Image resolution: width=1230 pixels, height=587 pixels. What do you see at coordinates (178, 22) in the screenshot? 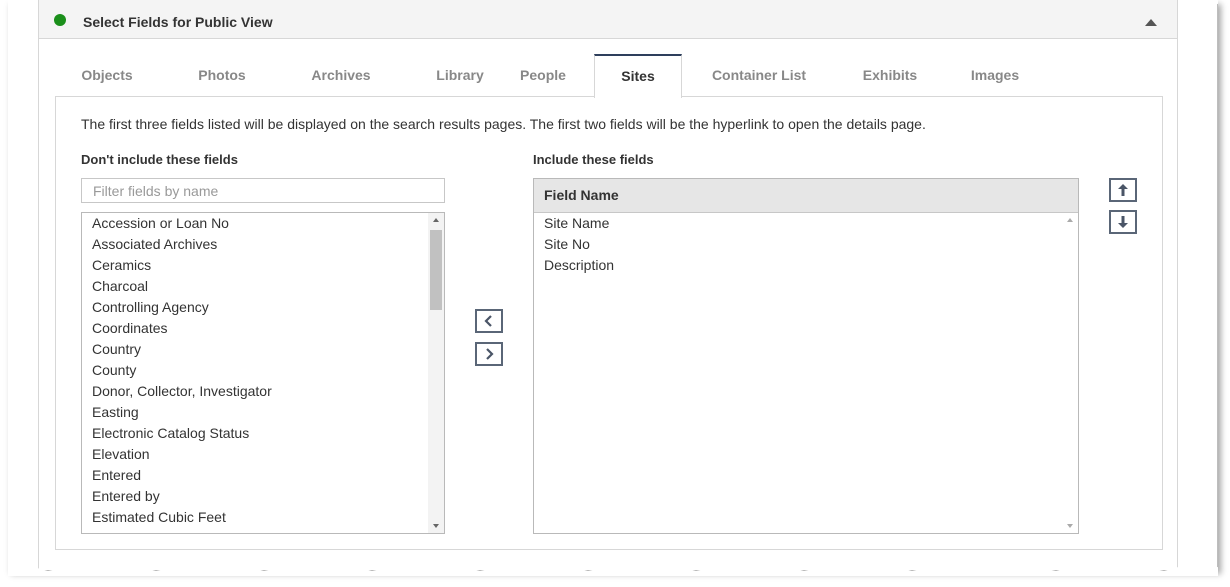
I see `panel-title: Select Fields for Public View` at bounding box center [178, 22].